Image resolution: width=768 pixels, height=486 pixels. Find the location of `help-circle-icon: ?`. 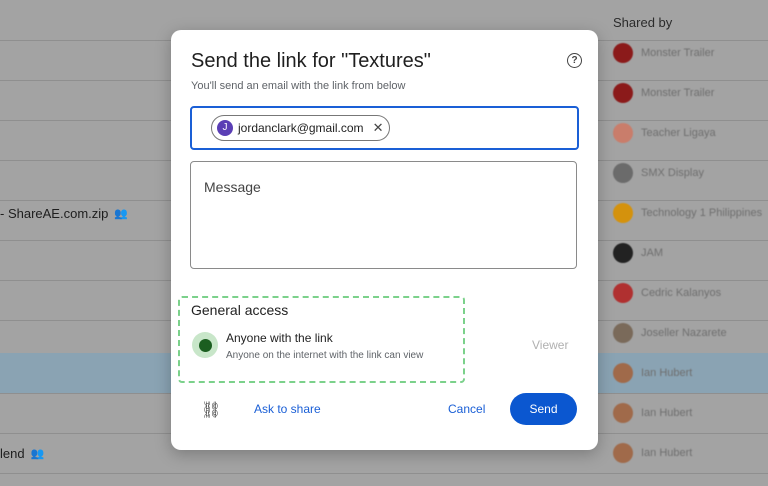

help-circle-icon: ? is located at coordinates (574, 60).